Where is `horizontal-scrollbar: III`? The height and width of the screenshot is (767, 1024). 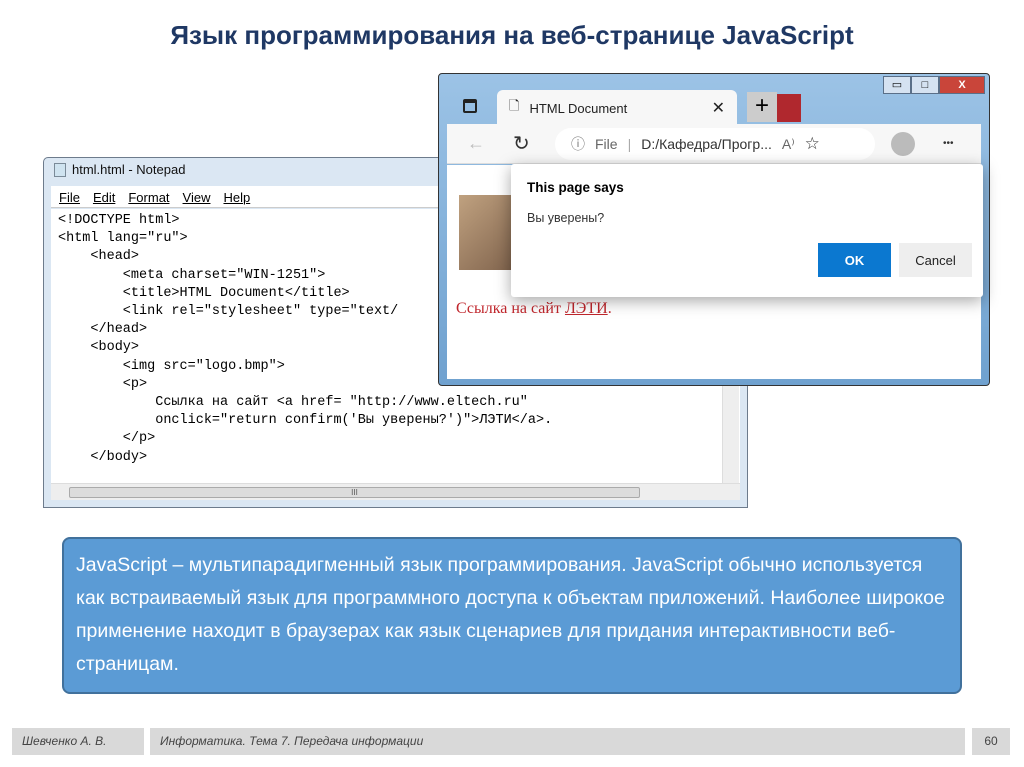
horizontal-scrollbar: III is located at coordinates (395, 491).